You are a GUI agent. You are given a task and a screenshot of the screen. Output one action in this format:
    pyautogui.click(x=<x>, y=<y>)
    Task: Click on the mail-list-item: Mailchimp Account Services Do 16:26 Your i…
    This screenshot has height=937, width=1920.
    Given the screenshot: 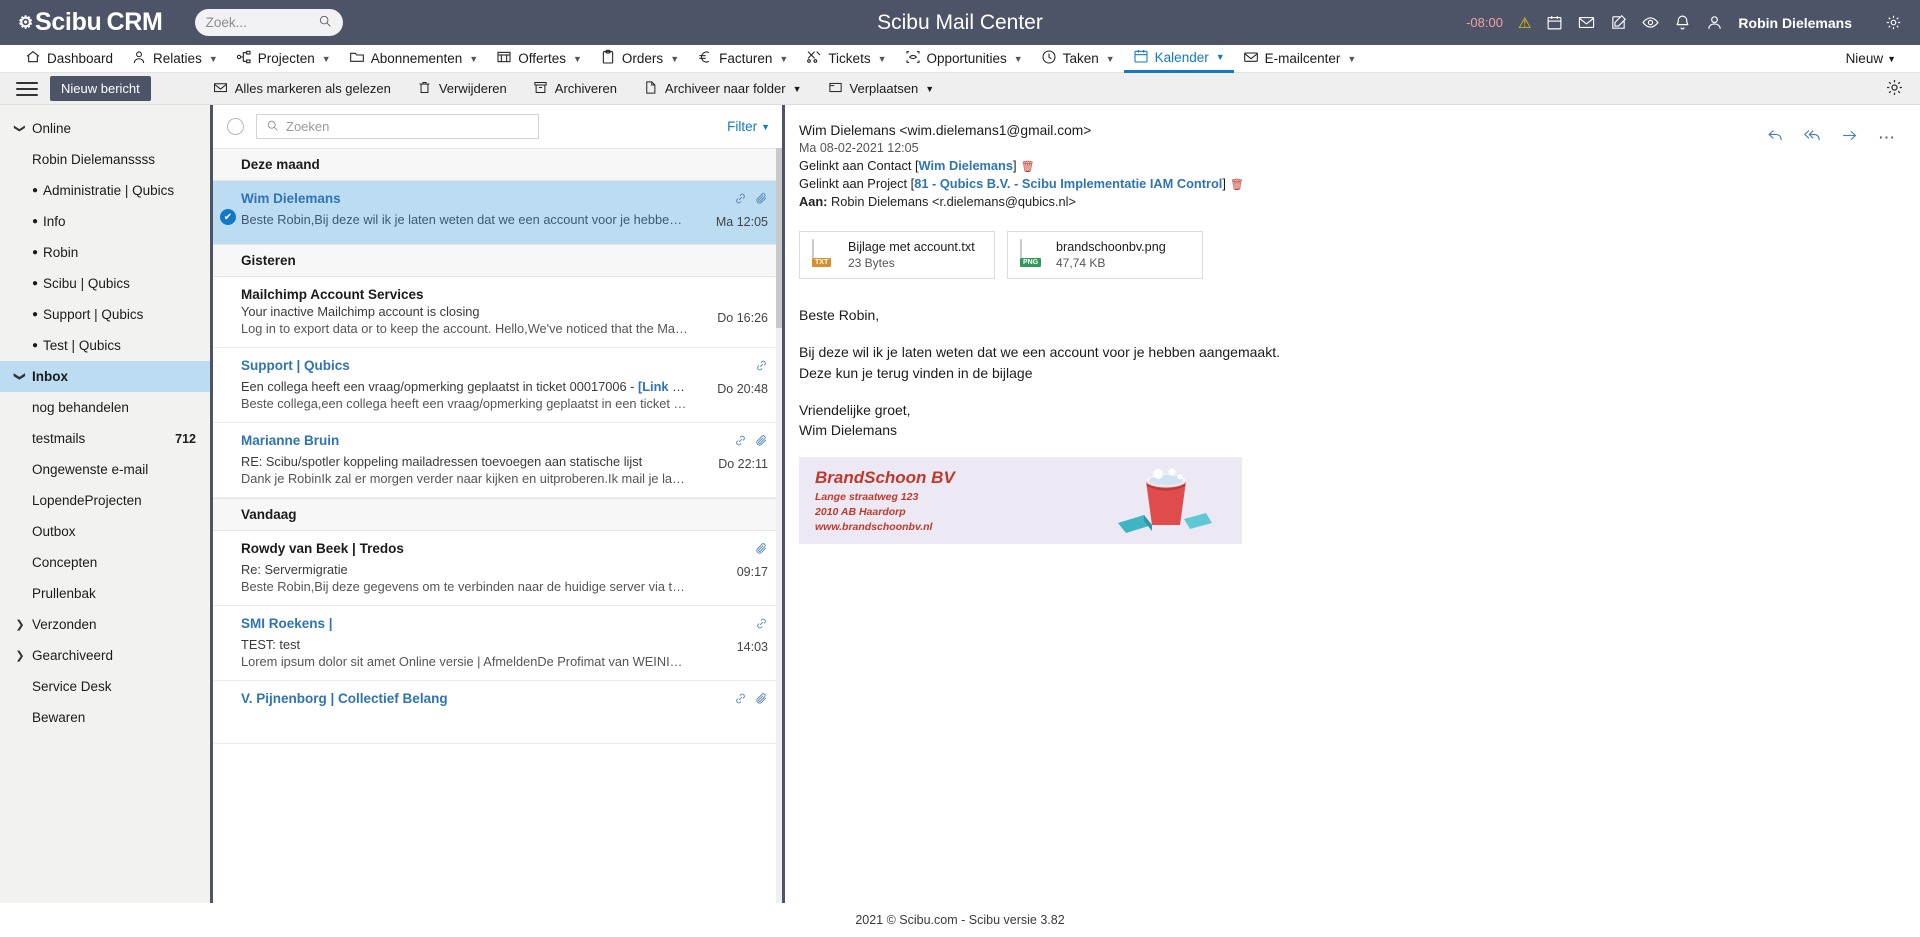 What is the action you would take?
    pyautogui.click(x=497, y=312)
    